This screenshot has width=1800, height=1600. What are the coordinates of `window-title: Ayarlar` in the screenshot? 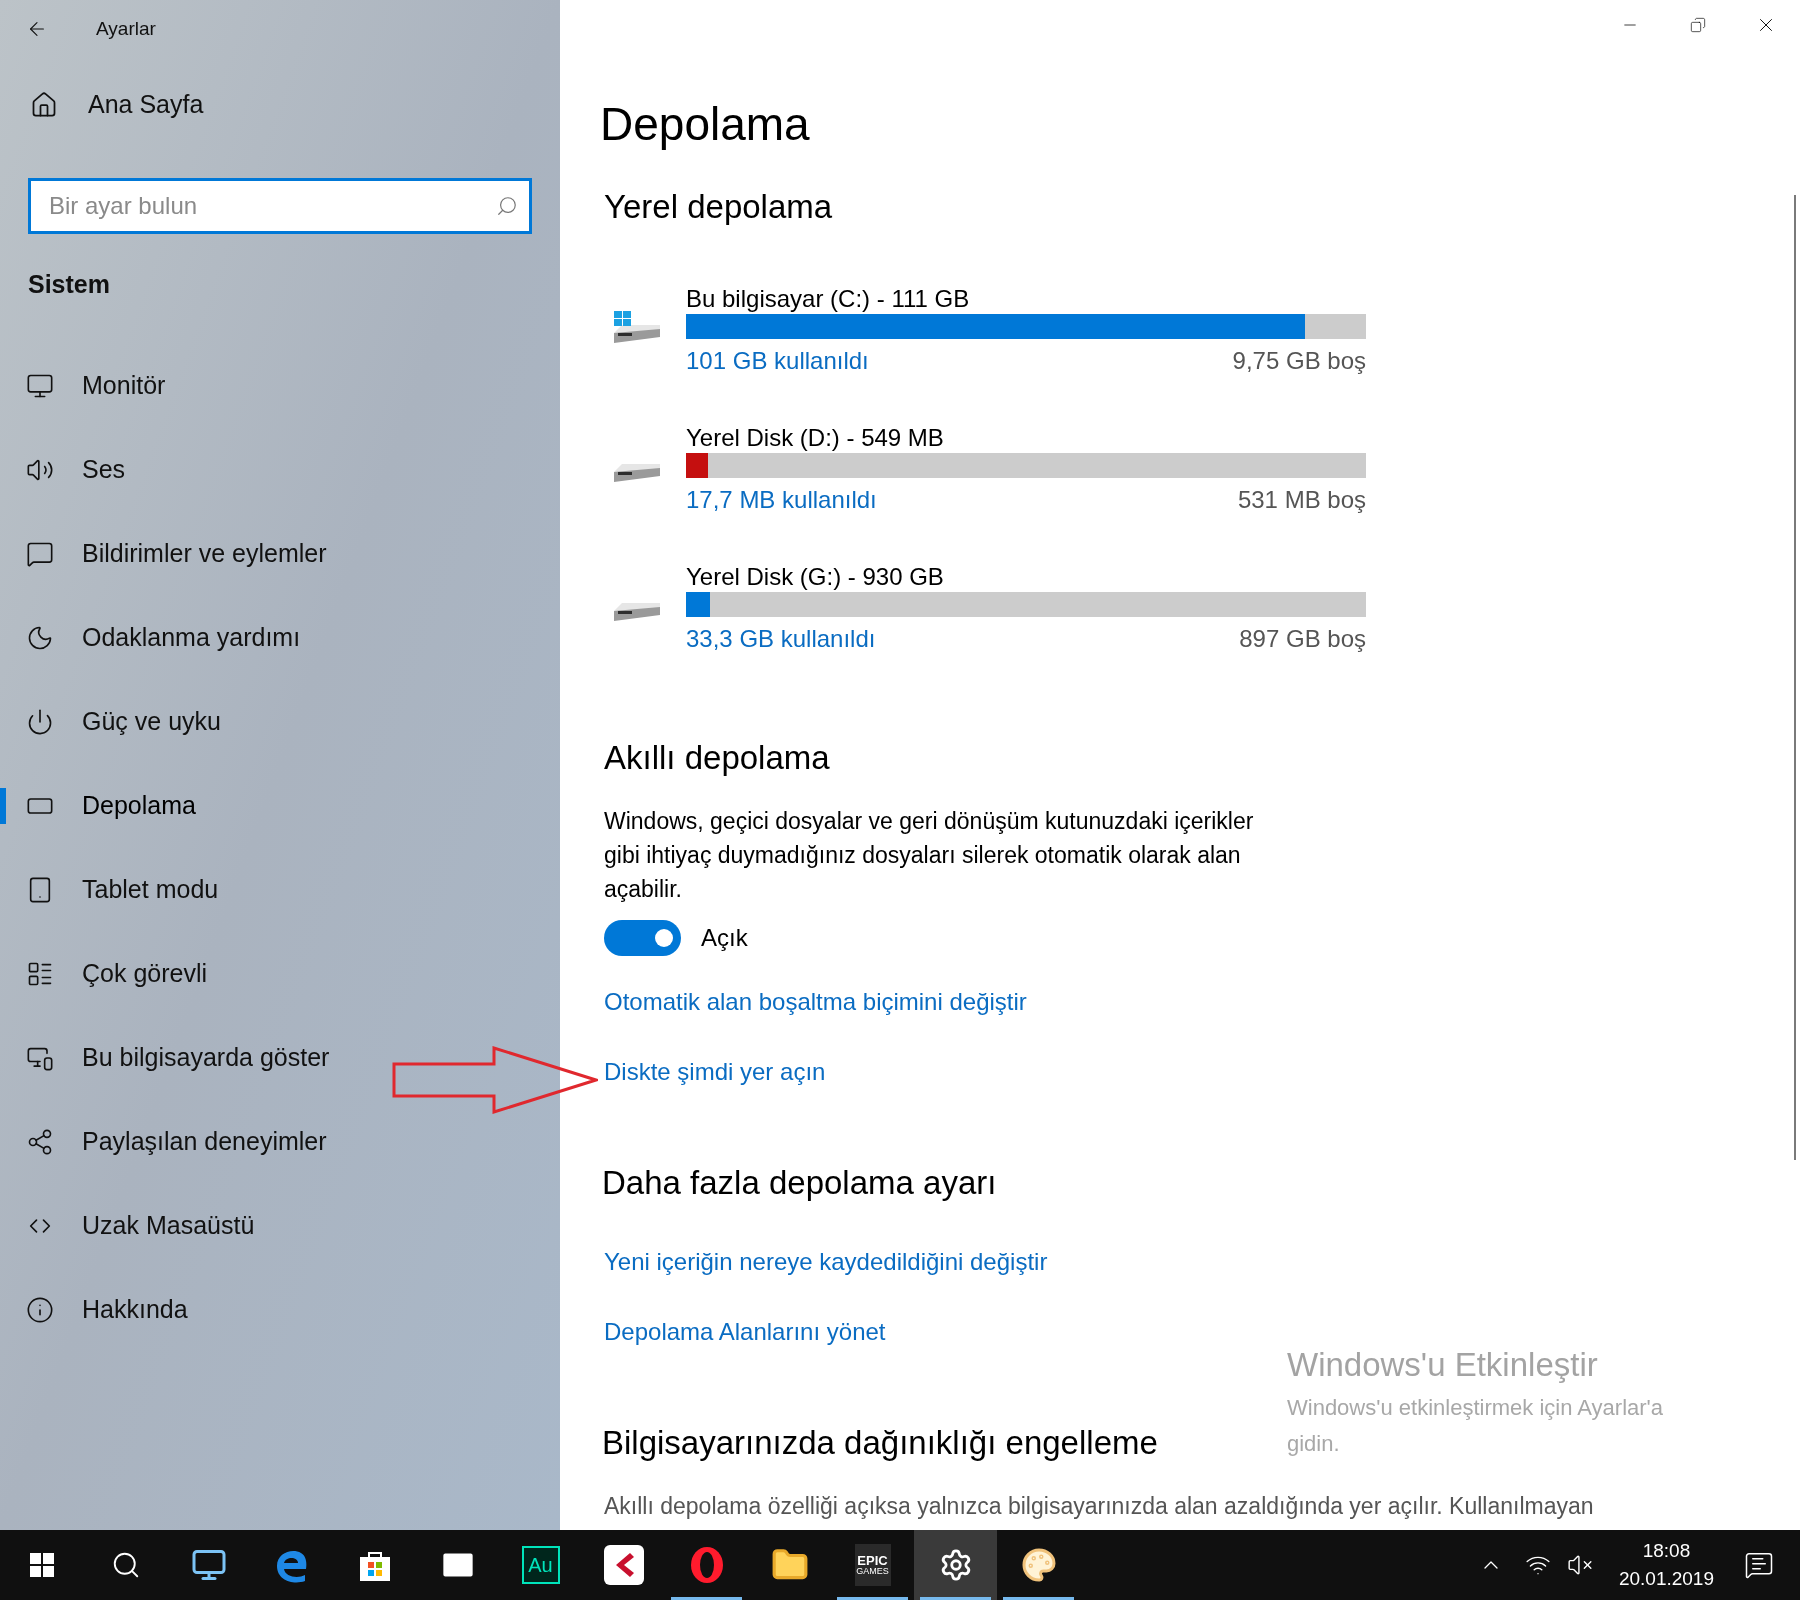 It's located at (126, 28).